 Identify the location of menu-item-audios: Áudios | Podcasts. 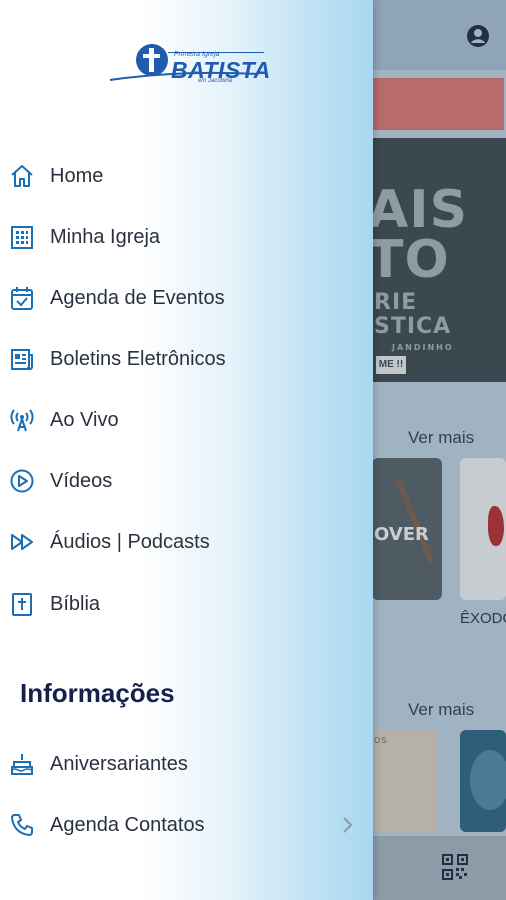
(186, 542).